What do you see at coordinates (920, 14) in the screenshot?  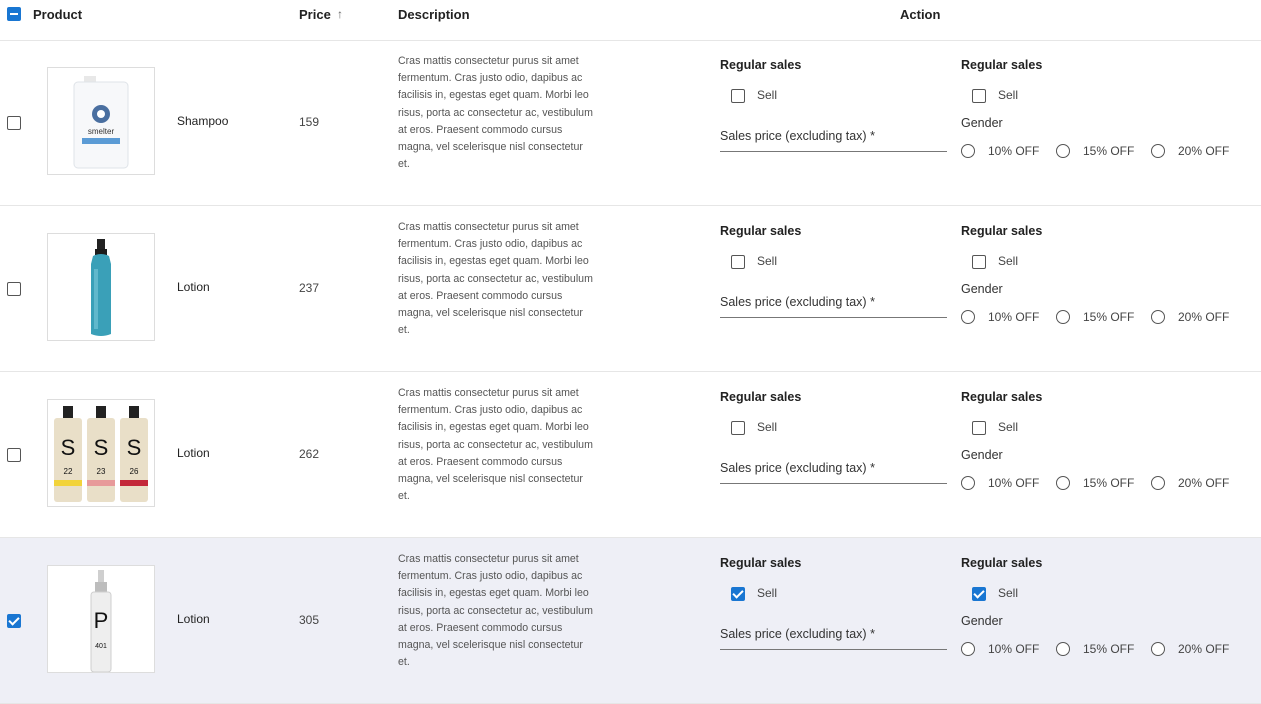 I see `column-header-action: Action` at bounding box center [920, 14].